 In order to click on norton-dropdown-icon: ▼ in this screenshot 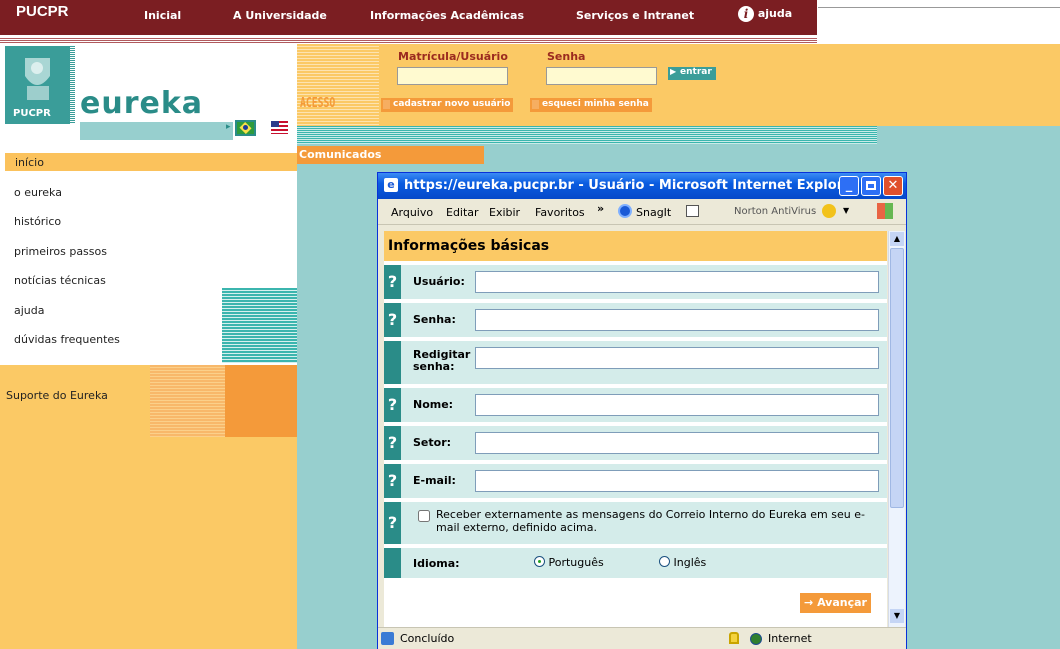, I will do `click(846, 210)`.